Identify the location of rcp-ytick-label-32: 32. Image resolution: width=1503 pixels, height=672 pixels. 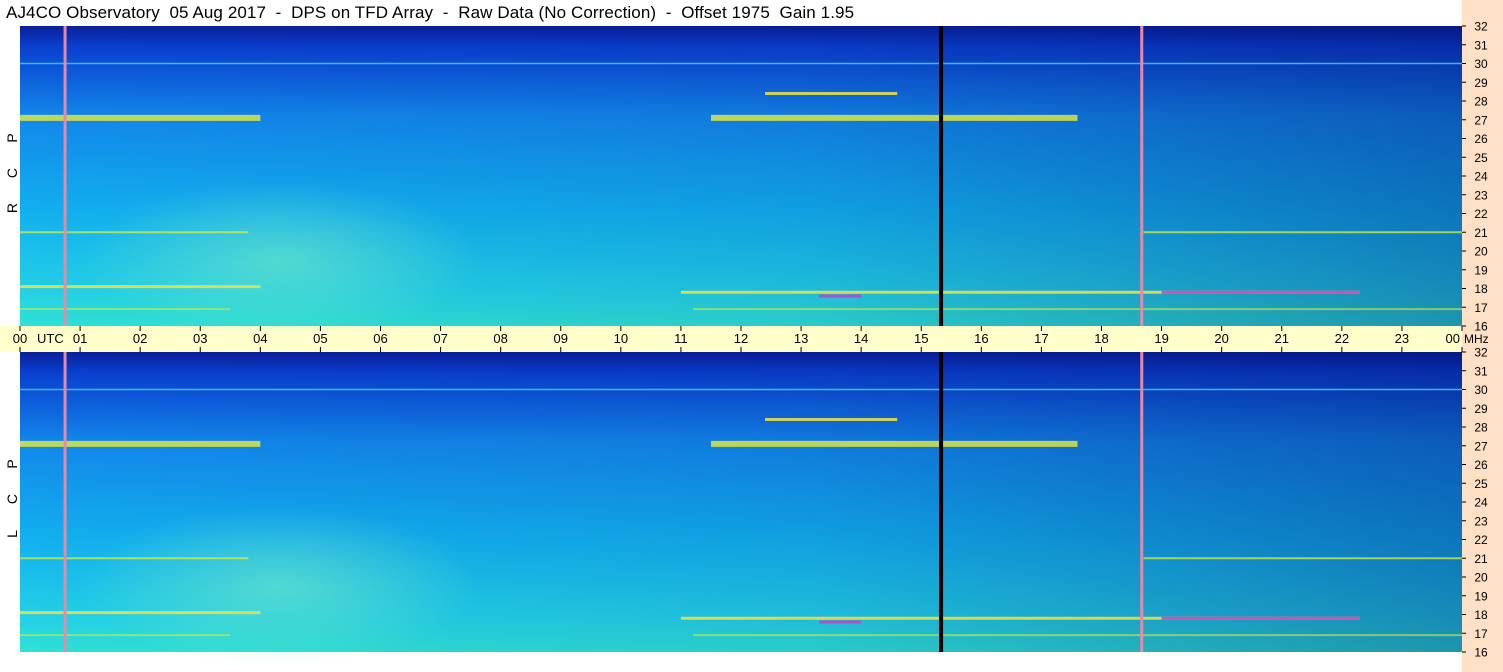
(1481, 27).